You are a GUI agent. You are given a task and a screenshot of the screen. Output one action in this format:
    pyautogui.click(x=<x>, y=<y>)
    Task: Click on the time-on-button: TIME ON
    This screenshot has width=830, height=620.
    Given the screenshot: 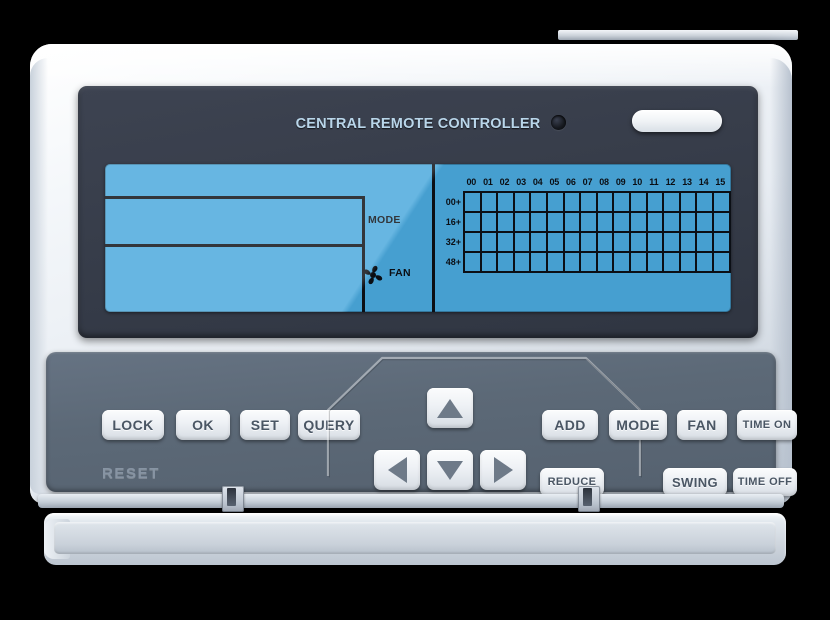 What is the action you would take?
    pyautogui.click(x=767, y=425)
    